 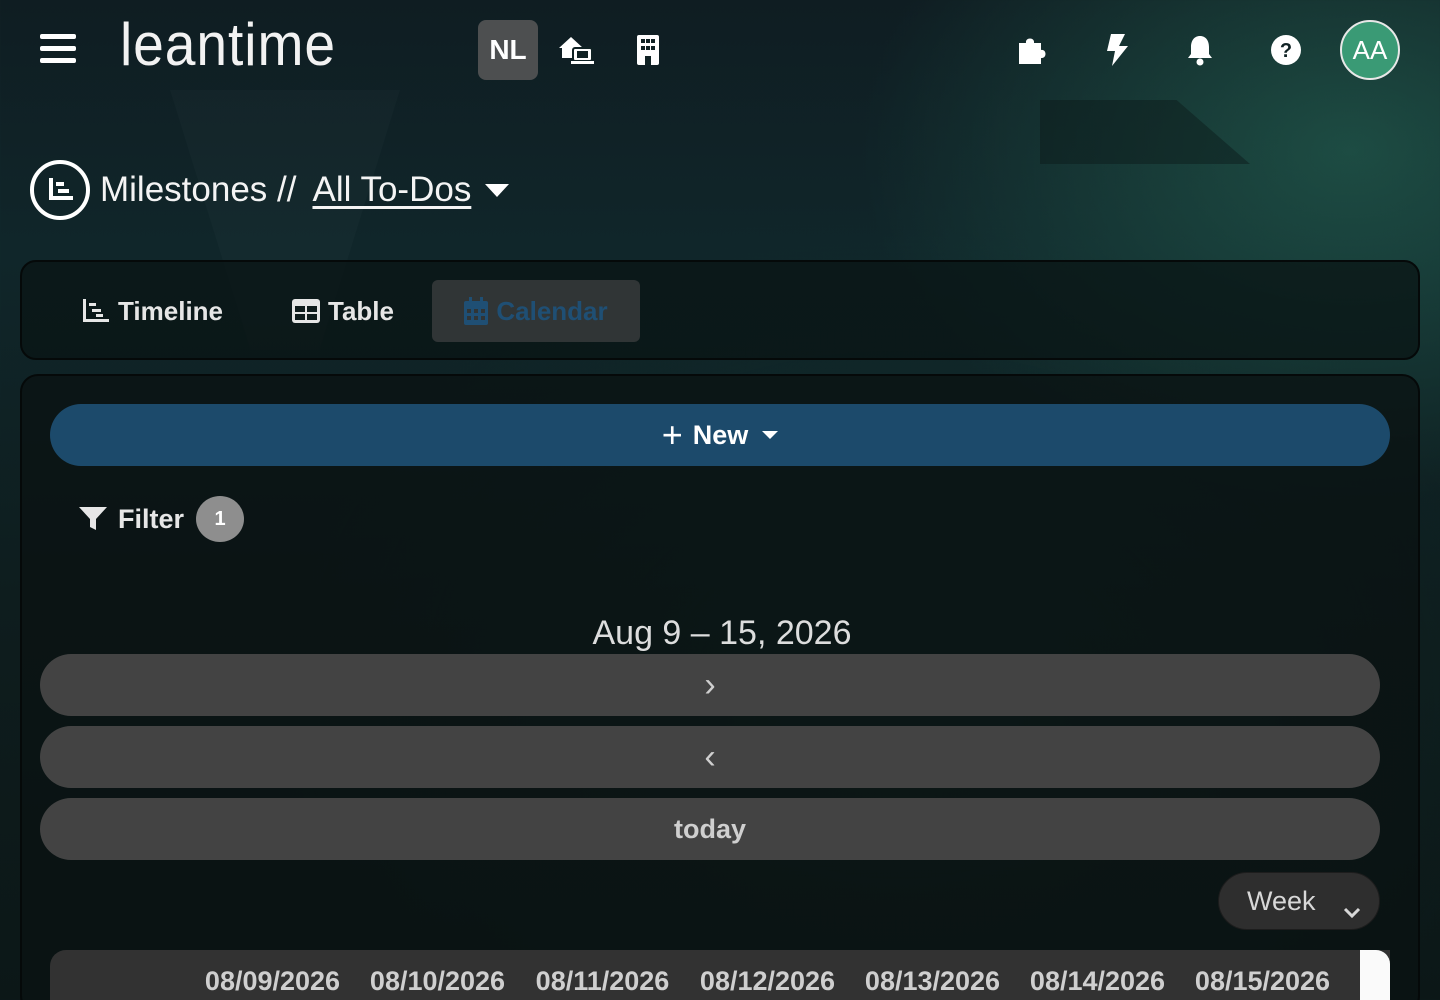 What do you see at coordinates (1145, 132) in the screenshot?
I see `background-shape` at bounding box center [1145, 132].